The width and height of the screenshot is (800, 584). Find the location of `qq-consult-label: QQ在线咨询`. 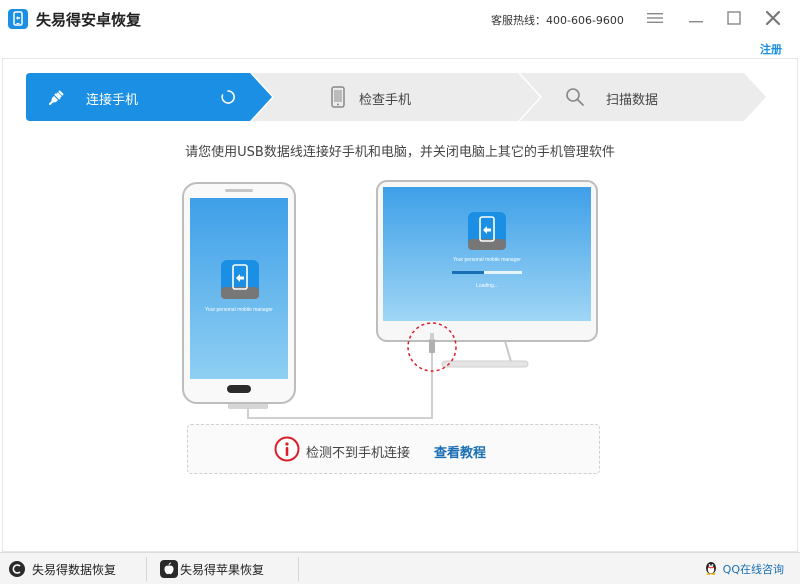

qq-consult-label: QQ在线咨询 is located at coordinates (753, 569).